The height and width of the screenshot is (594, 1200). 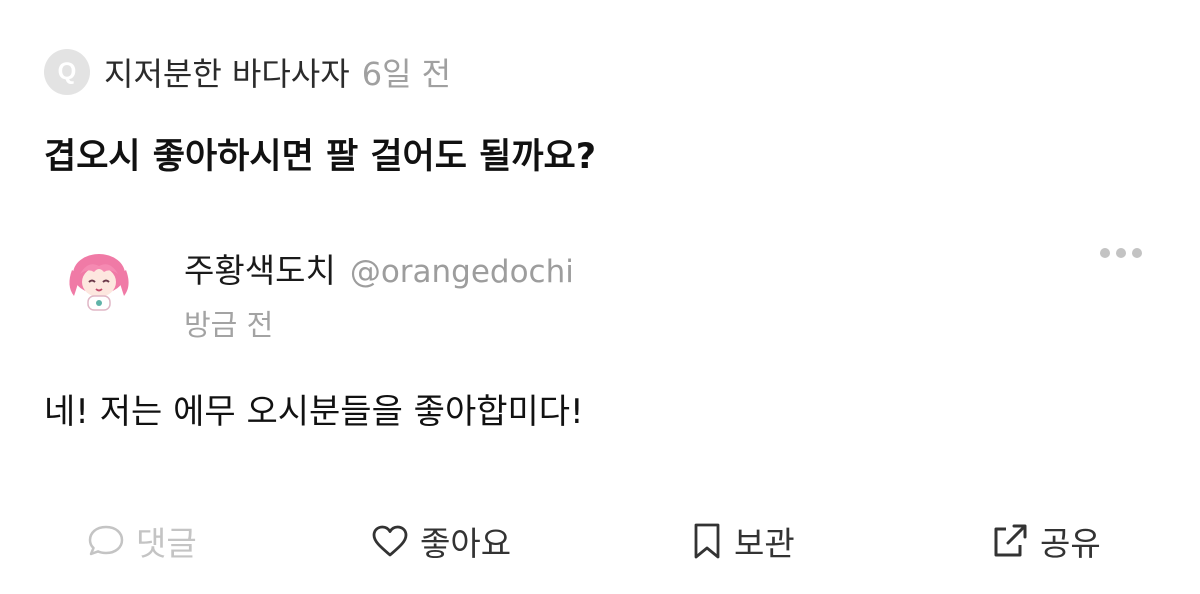 I want to click on answer-text: 네! 저는 에무 오시분들을 좋아합미다!, so click(x=314, y=412).